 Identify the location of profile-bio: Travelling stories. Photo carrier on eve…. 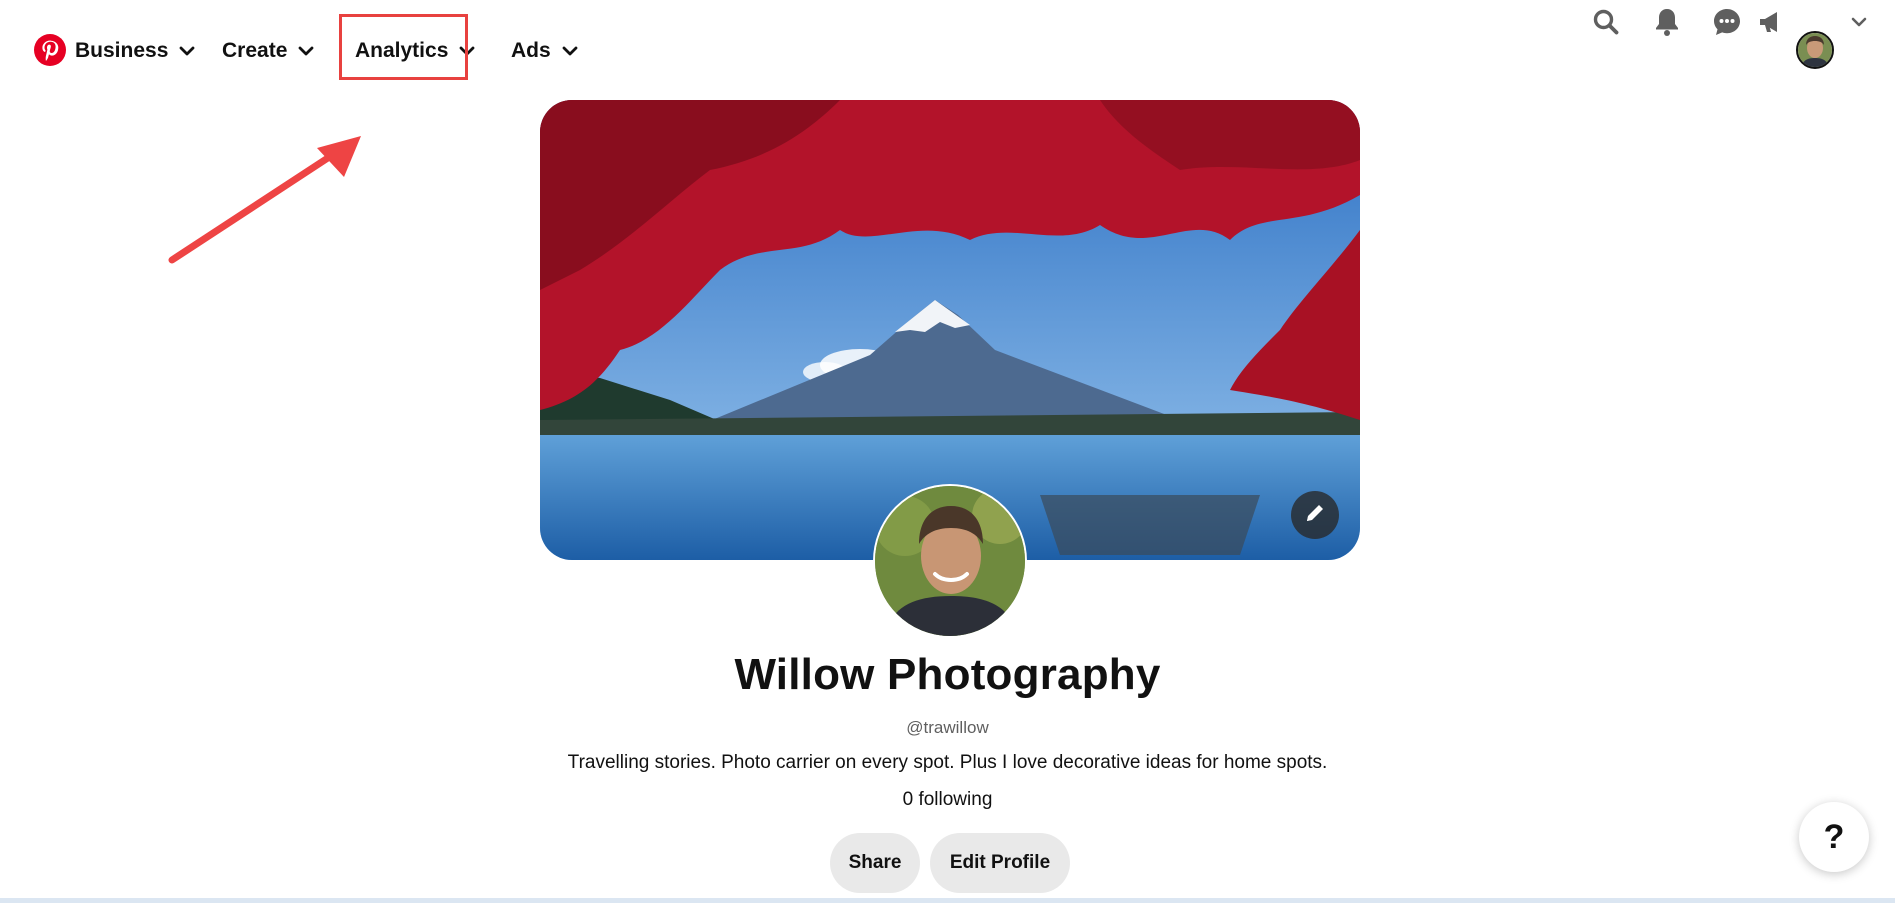
(947, 762).